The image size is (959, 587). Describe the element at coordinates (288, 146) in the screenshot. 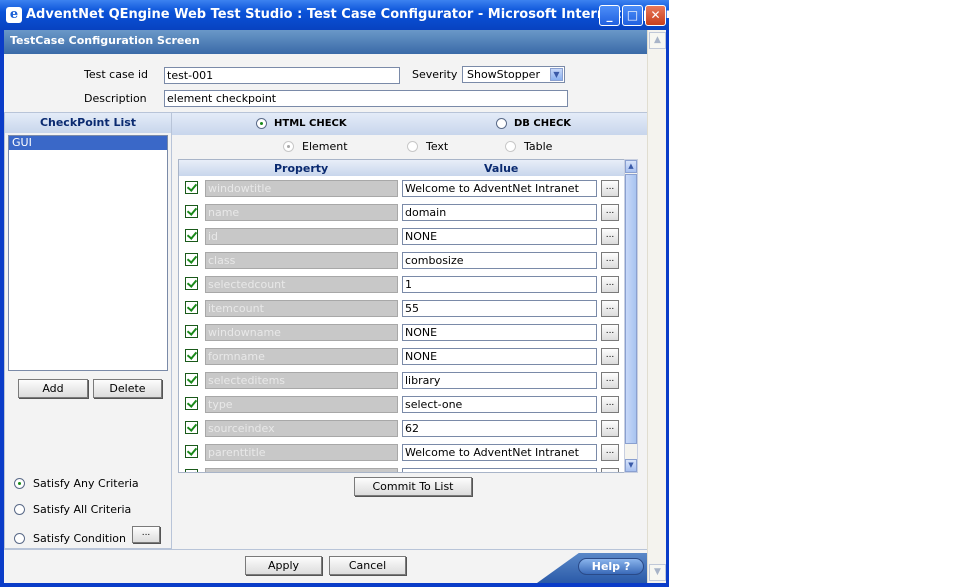

I see `element-radio` at that location.